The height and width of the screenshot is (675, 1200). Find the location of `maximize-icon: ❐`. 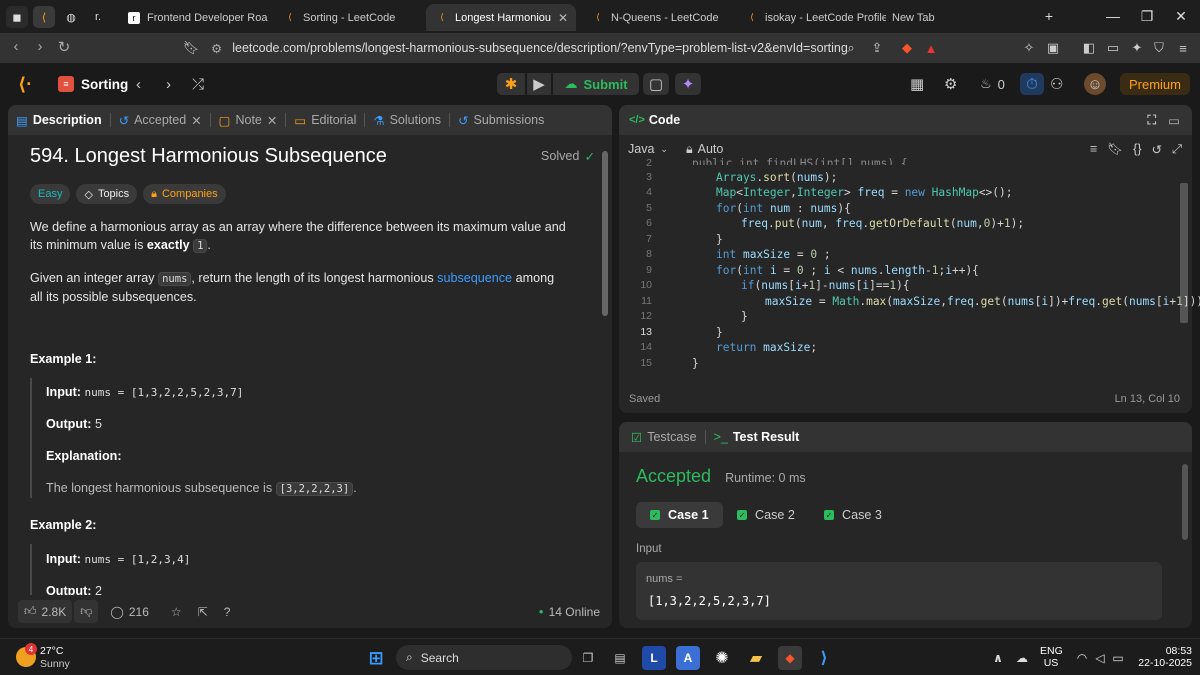

maximize-icon: ❐ is located at coordinates (1147, 16).